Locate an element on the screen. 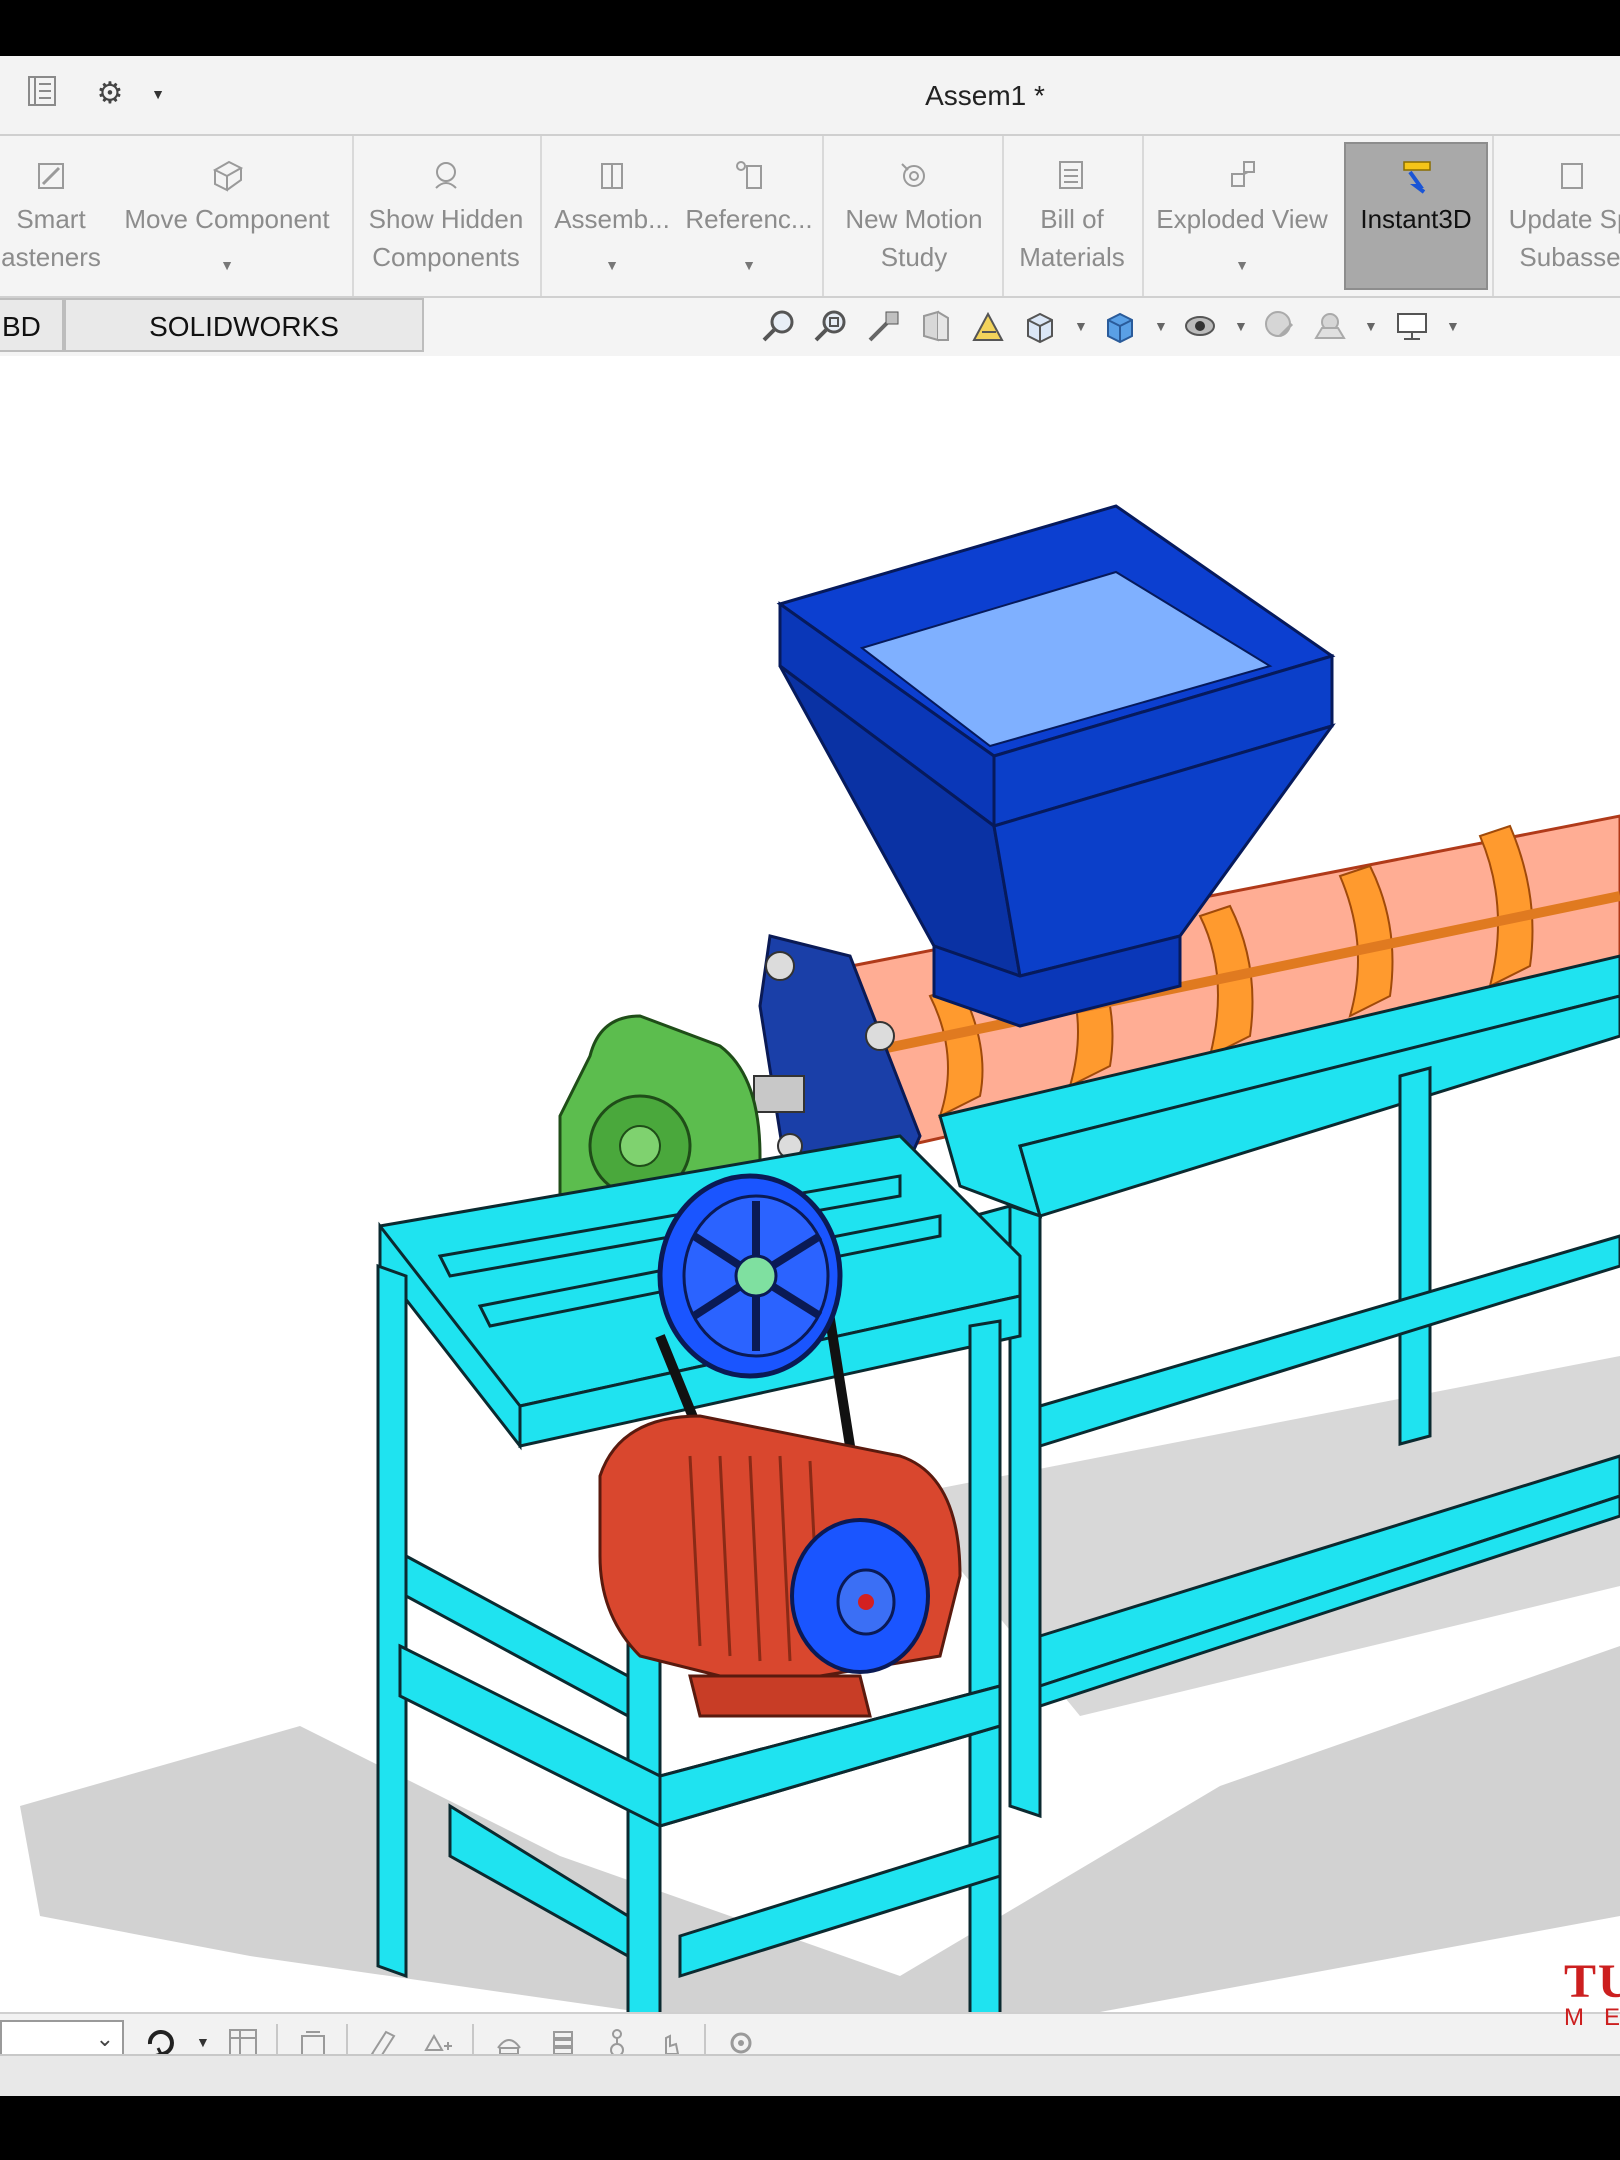 This screenshot has width=1620, height=2160. instant3d-icon is located at coordinates (1417, 177).